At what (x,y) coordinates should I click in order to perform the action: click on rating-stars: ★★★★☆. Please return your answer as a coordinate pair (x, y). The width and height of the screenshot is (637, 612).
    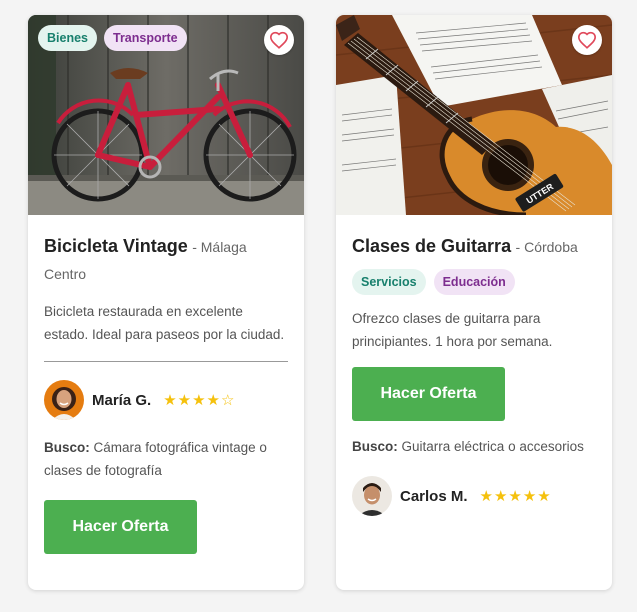
    Looking at the image, I should click on (199, 400).